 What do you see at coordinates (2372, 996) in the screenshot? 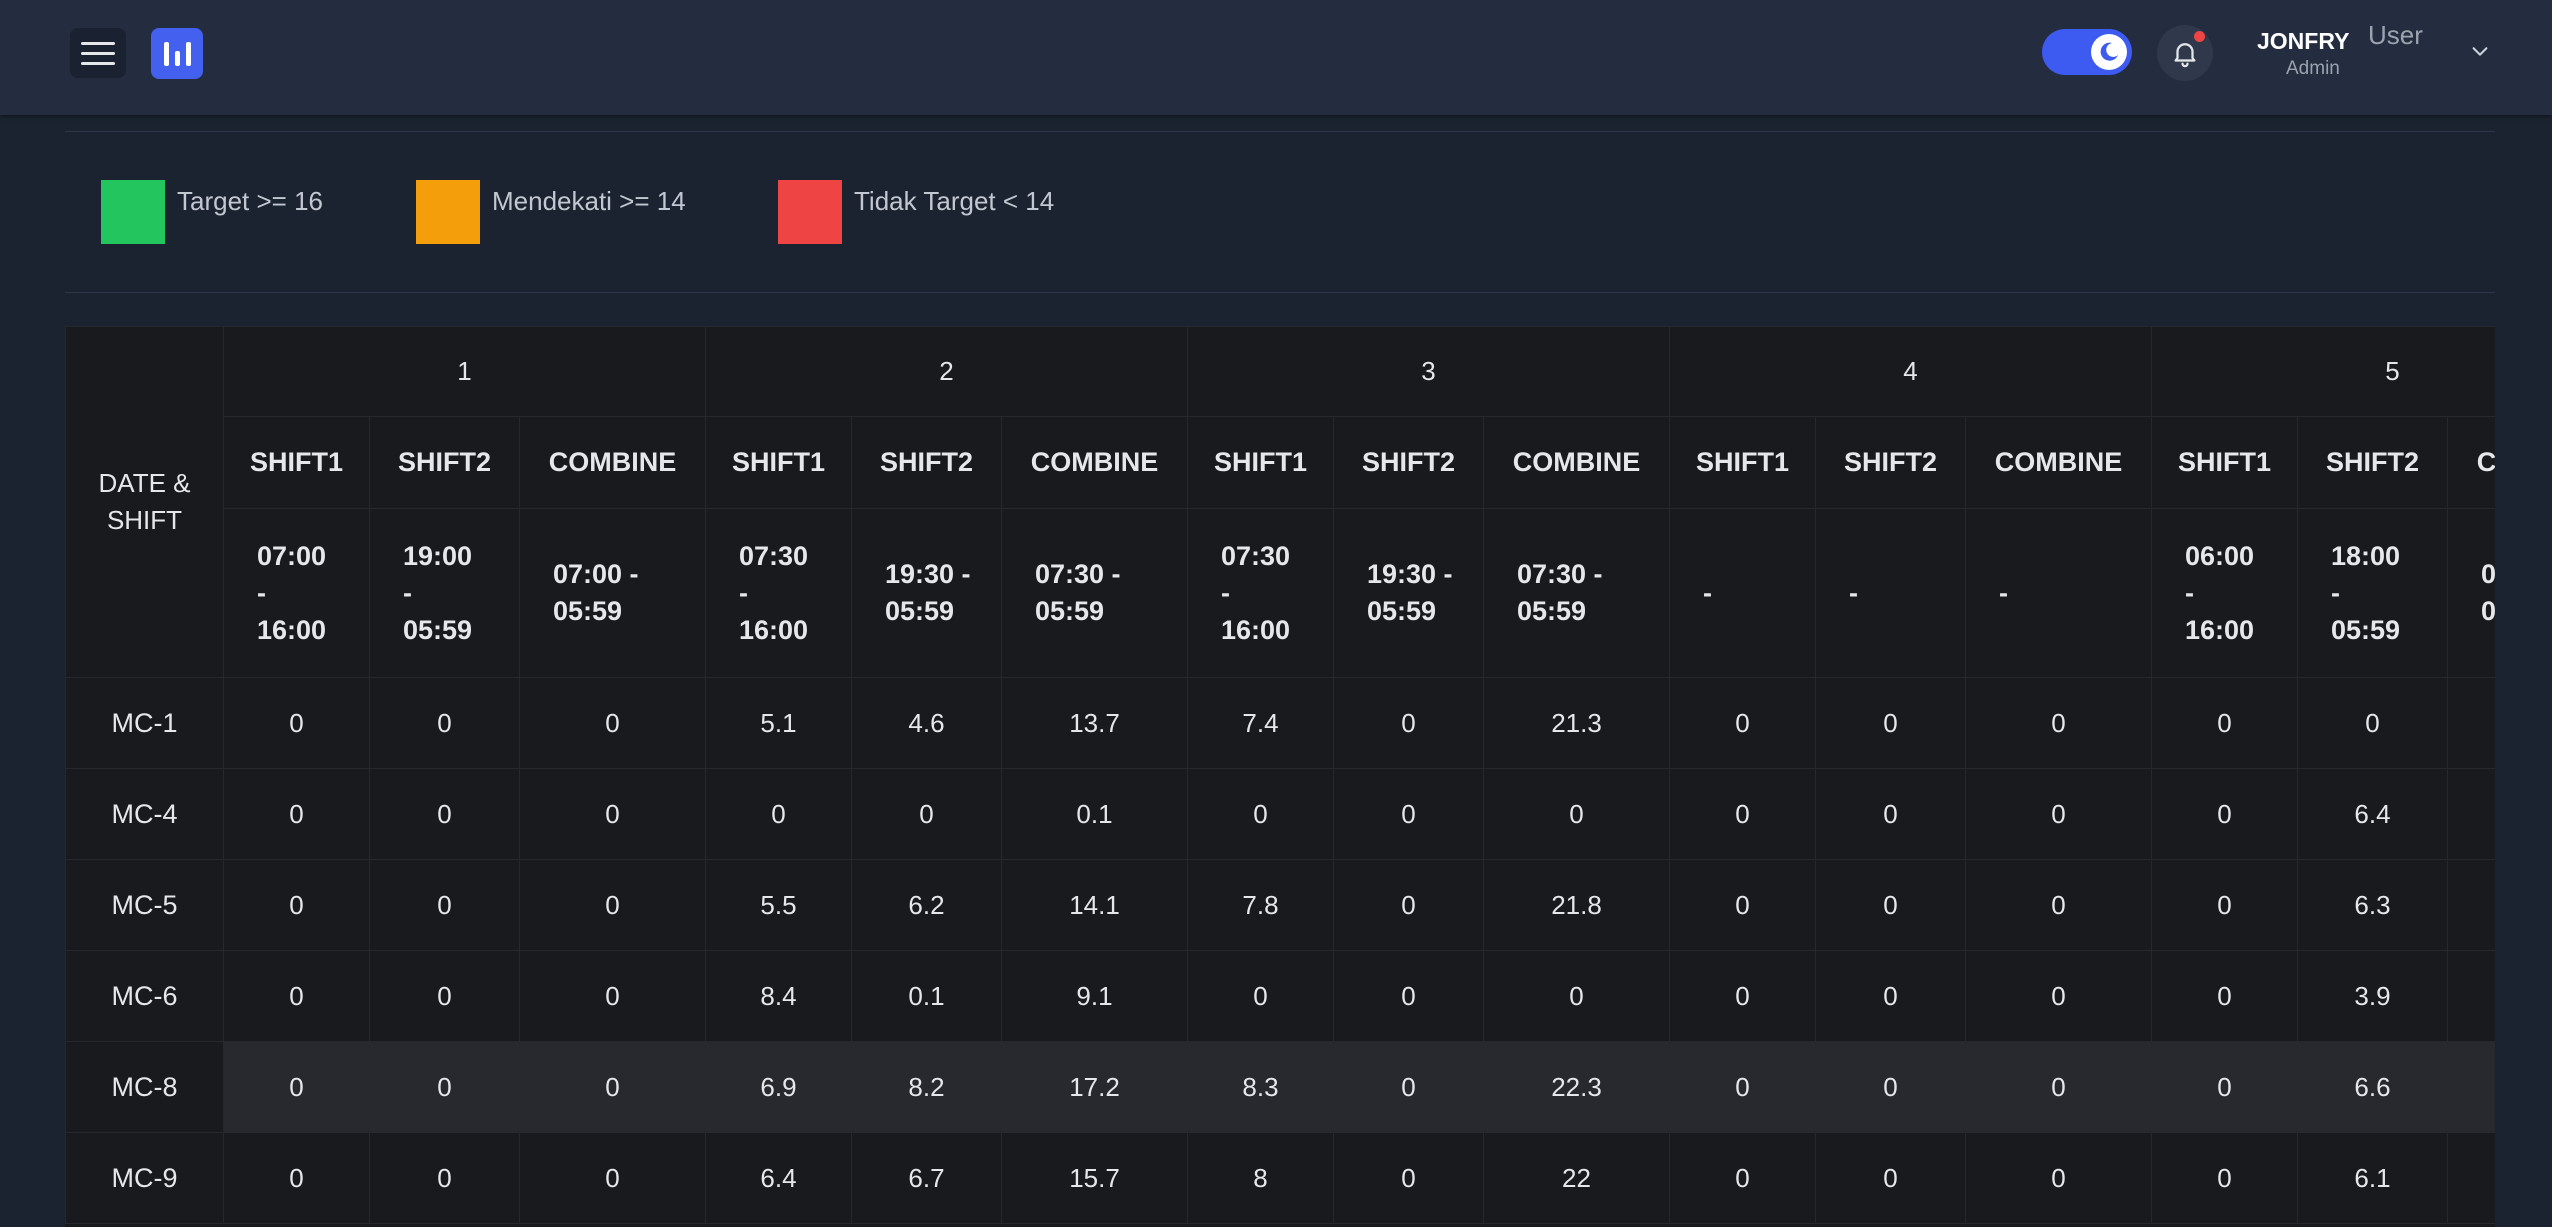
I see `table-cell: 3.9` at bounding box center [2372, 996].